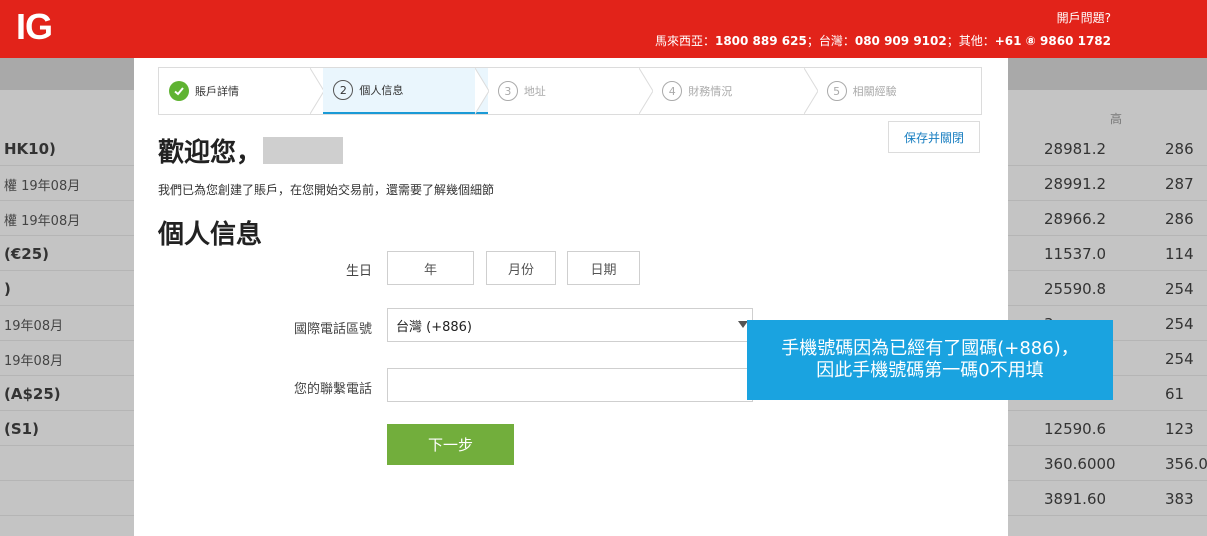  I want to click on dob-day-select: 日期, so click(603, 268).